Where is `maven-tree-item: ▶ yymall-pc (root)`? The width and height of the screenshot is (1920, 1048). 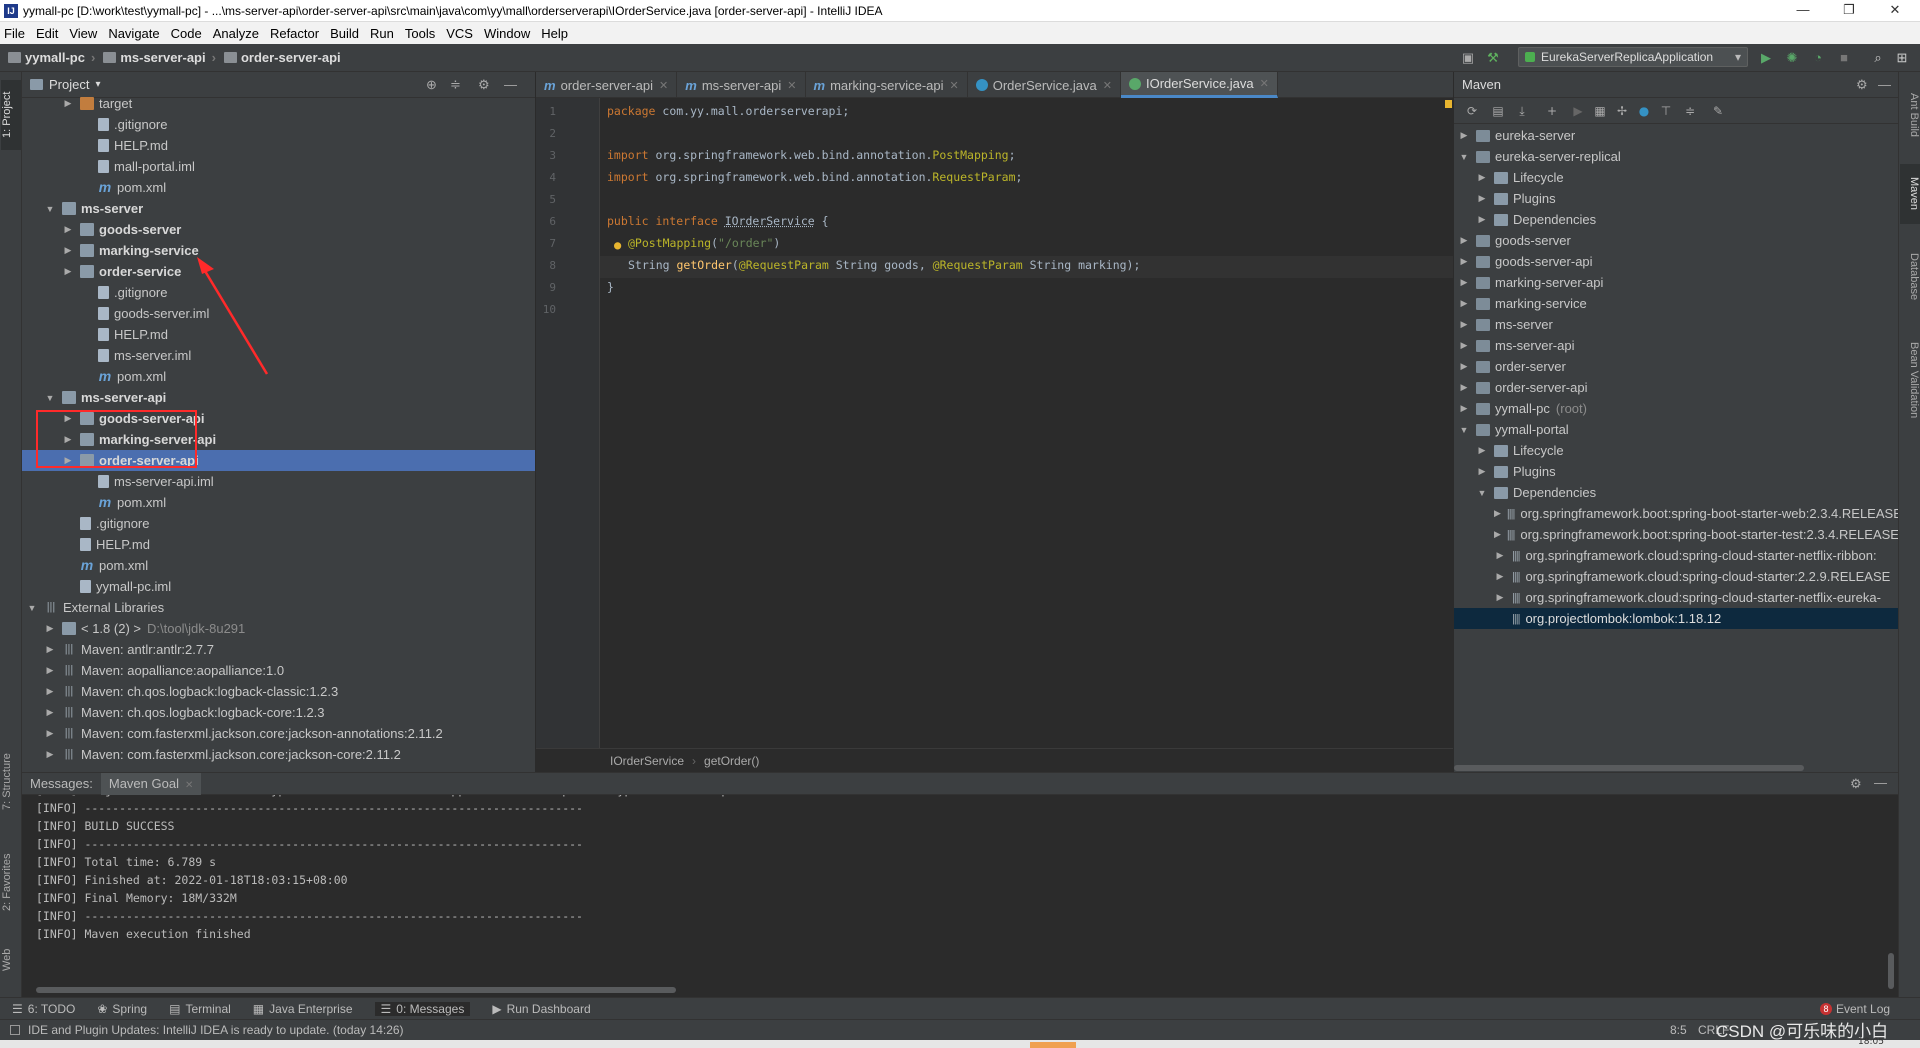
maven-tree-item: ▶ yymall-pc (root) is located at coordinates (1676, 408).